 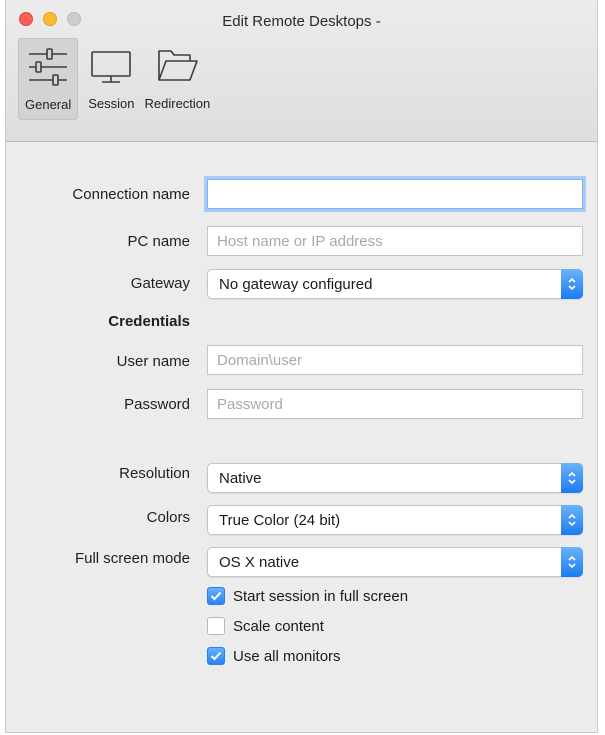 What do you see at coordinates (395, 284) in the screenshot?
I see `gateway-select: No gateway configured` at bounding box center [395, 284].